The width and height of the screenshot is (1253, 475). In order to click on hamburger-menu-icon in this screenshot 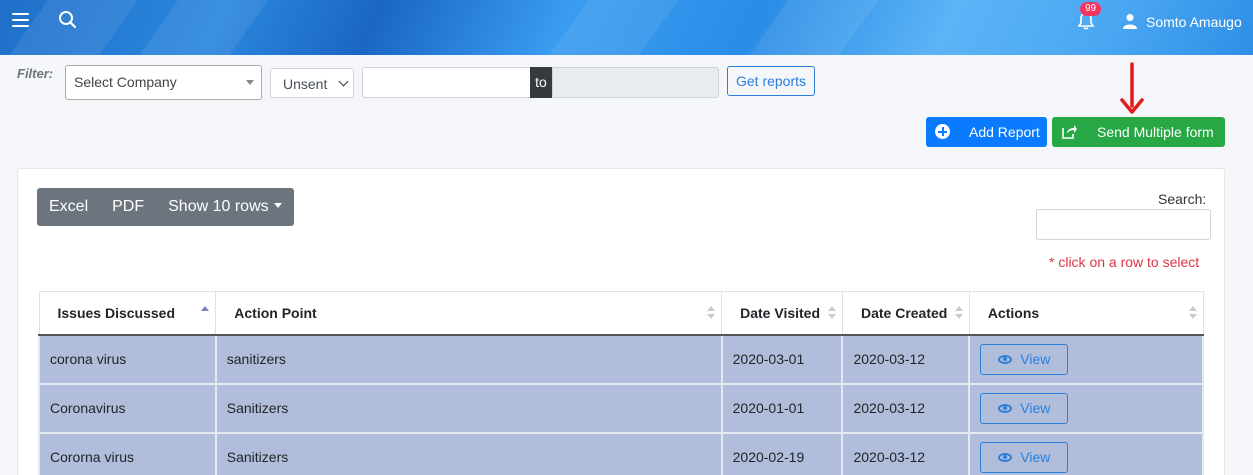, I will do `click(20, 20)`.